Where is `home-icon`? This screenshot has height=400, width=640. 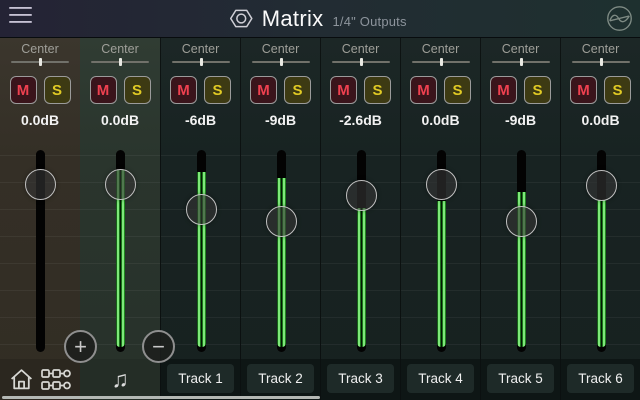
home-icon is located at coordinates (21, 379).